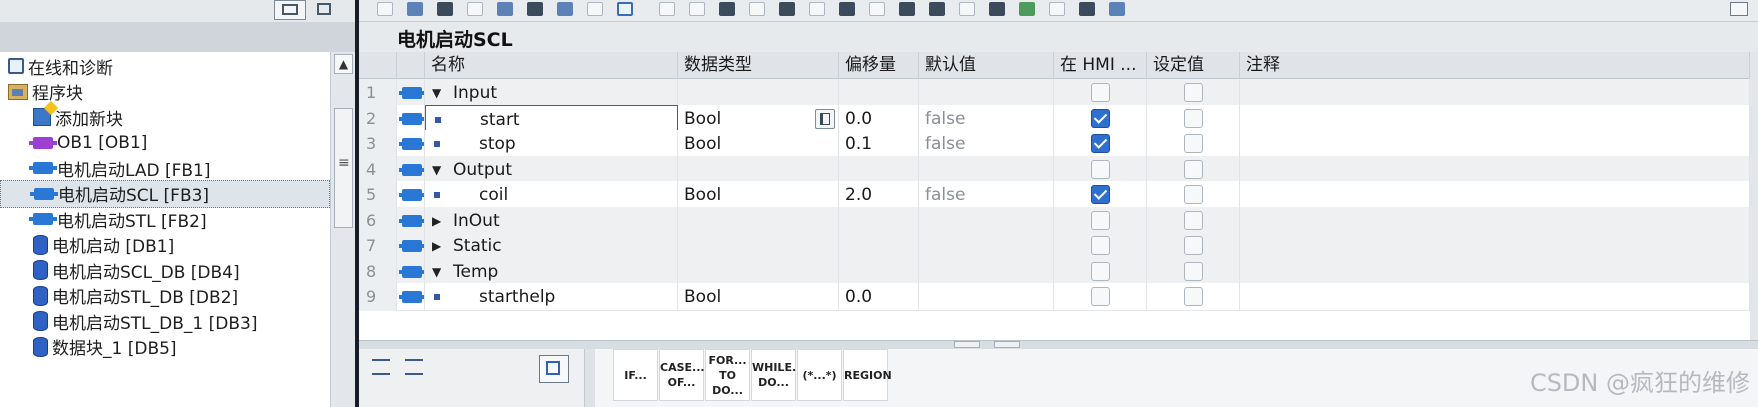  I want to click on table-row: 9 starthelp Bool 0.0, so click(1054, 297).